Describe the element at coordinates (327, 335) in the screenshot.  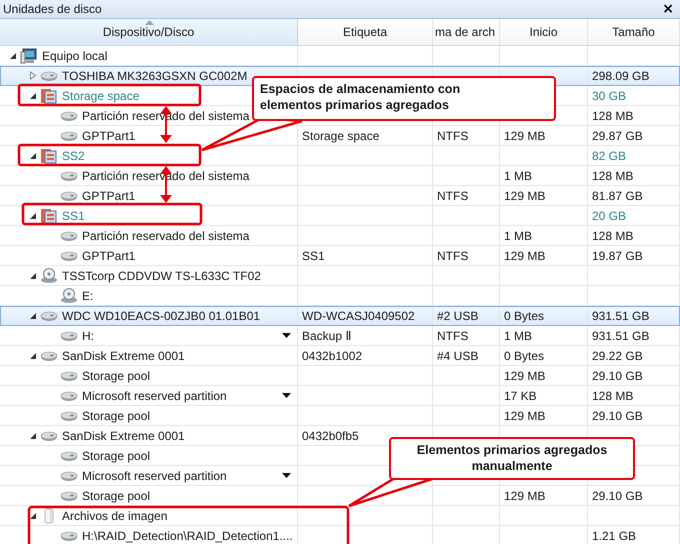
I see `table-cell: Backup Ⅱ` at that location.